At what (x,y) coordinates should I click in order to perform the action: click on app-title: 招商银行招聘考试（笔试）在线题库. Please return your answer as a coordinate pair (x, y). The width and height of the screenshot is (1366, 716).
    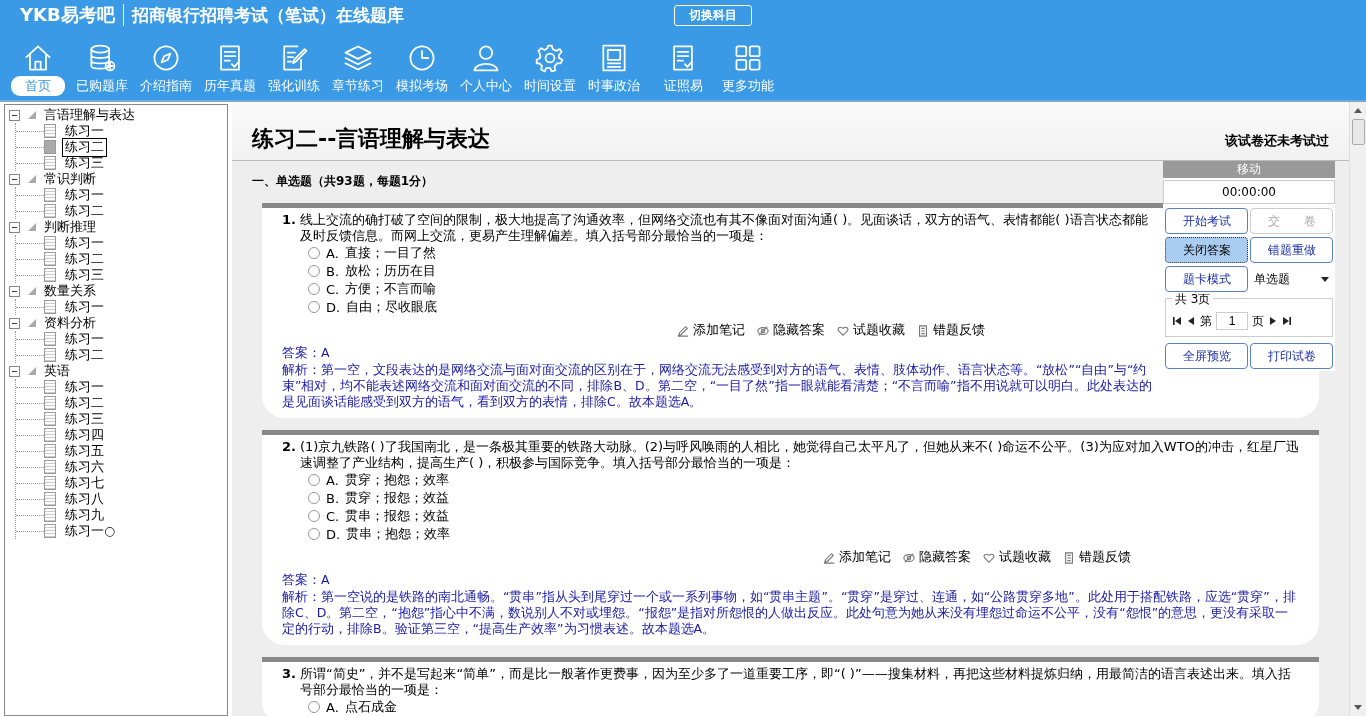
    Looking at the image, I should click on (267, 15).